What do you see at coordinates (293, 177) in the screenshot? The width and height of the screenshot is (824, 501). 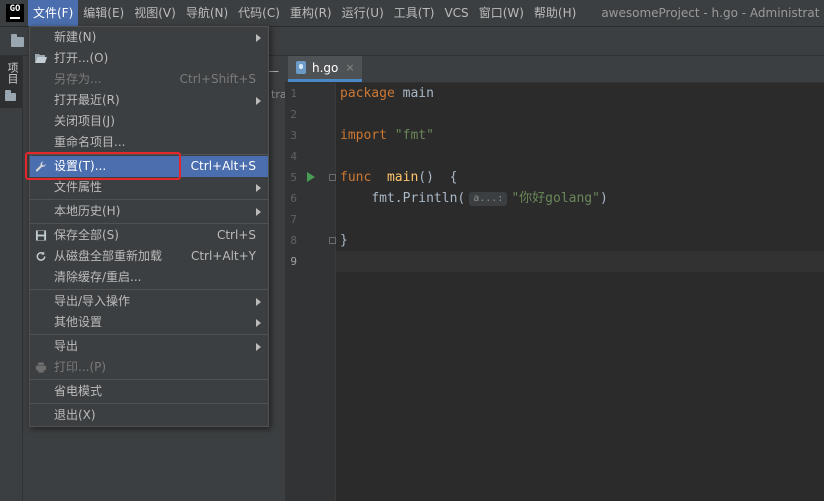 I see `line-number: 5` at bounding box center [293, 177].